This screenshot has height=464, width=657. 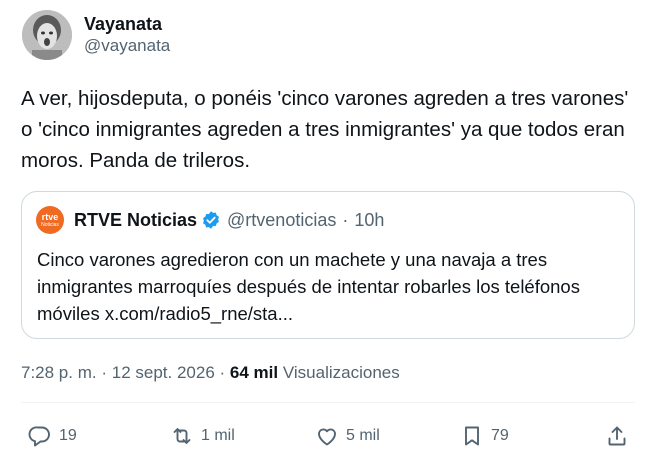 I want to click on tweet-header: Vayanata @vayanata, so click(x=96, y=35).